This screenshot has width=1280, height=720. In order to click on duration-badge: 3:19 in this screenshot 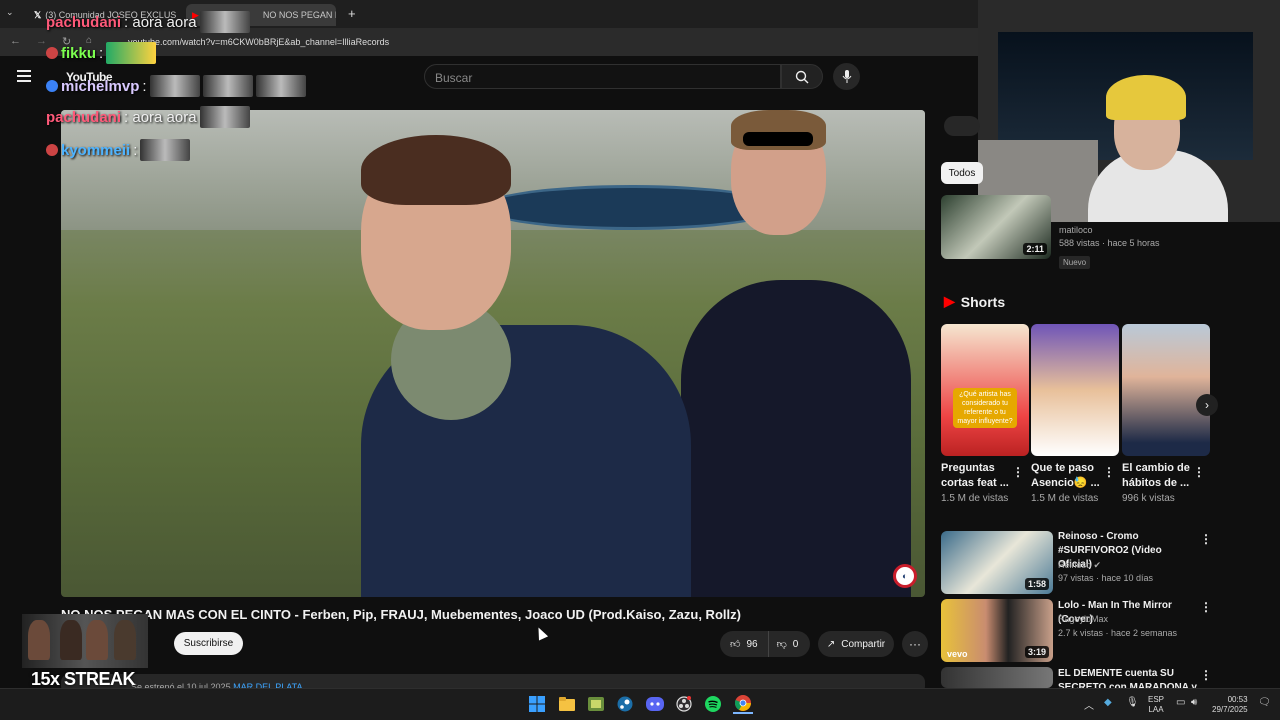, I will do `click(1036, 652)`.